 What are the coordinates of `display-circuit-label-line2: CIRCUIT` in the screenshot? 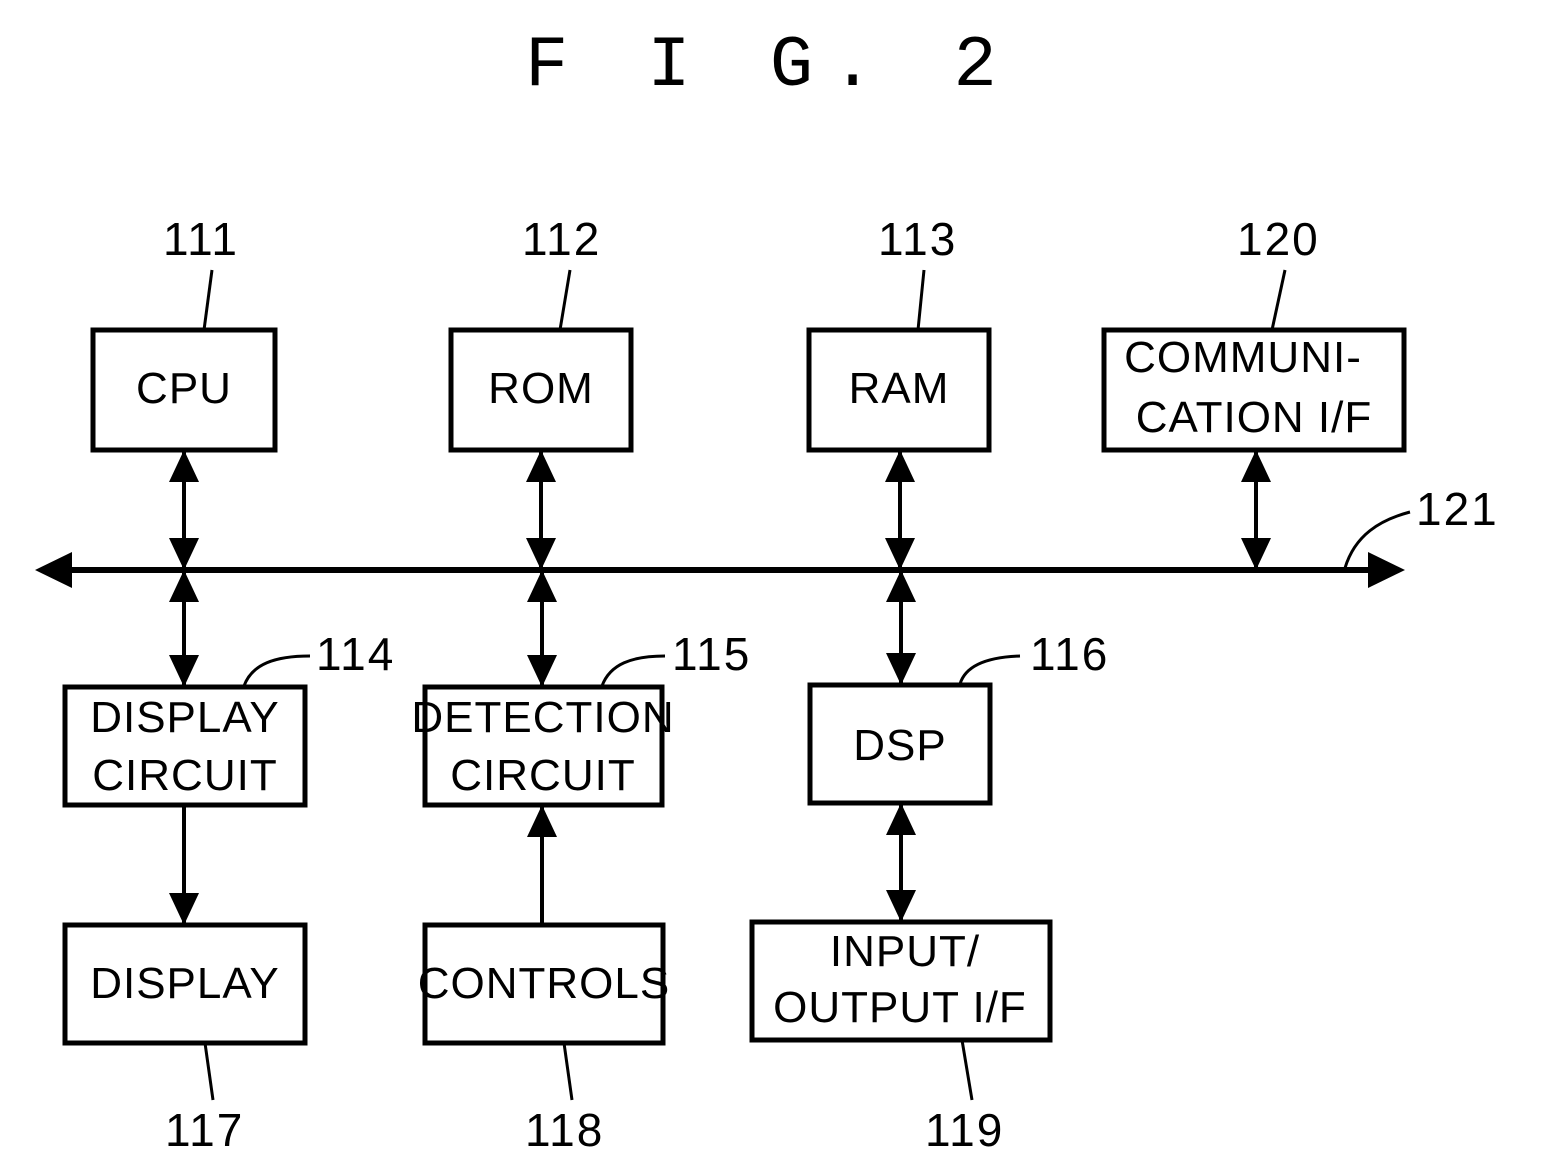 It's located at (184, 775).